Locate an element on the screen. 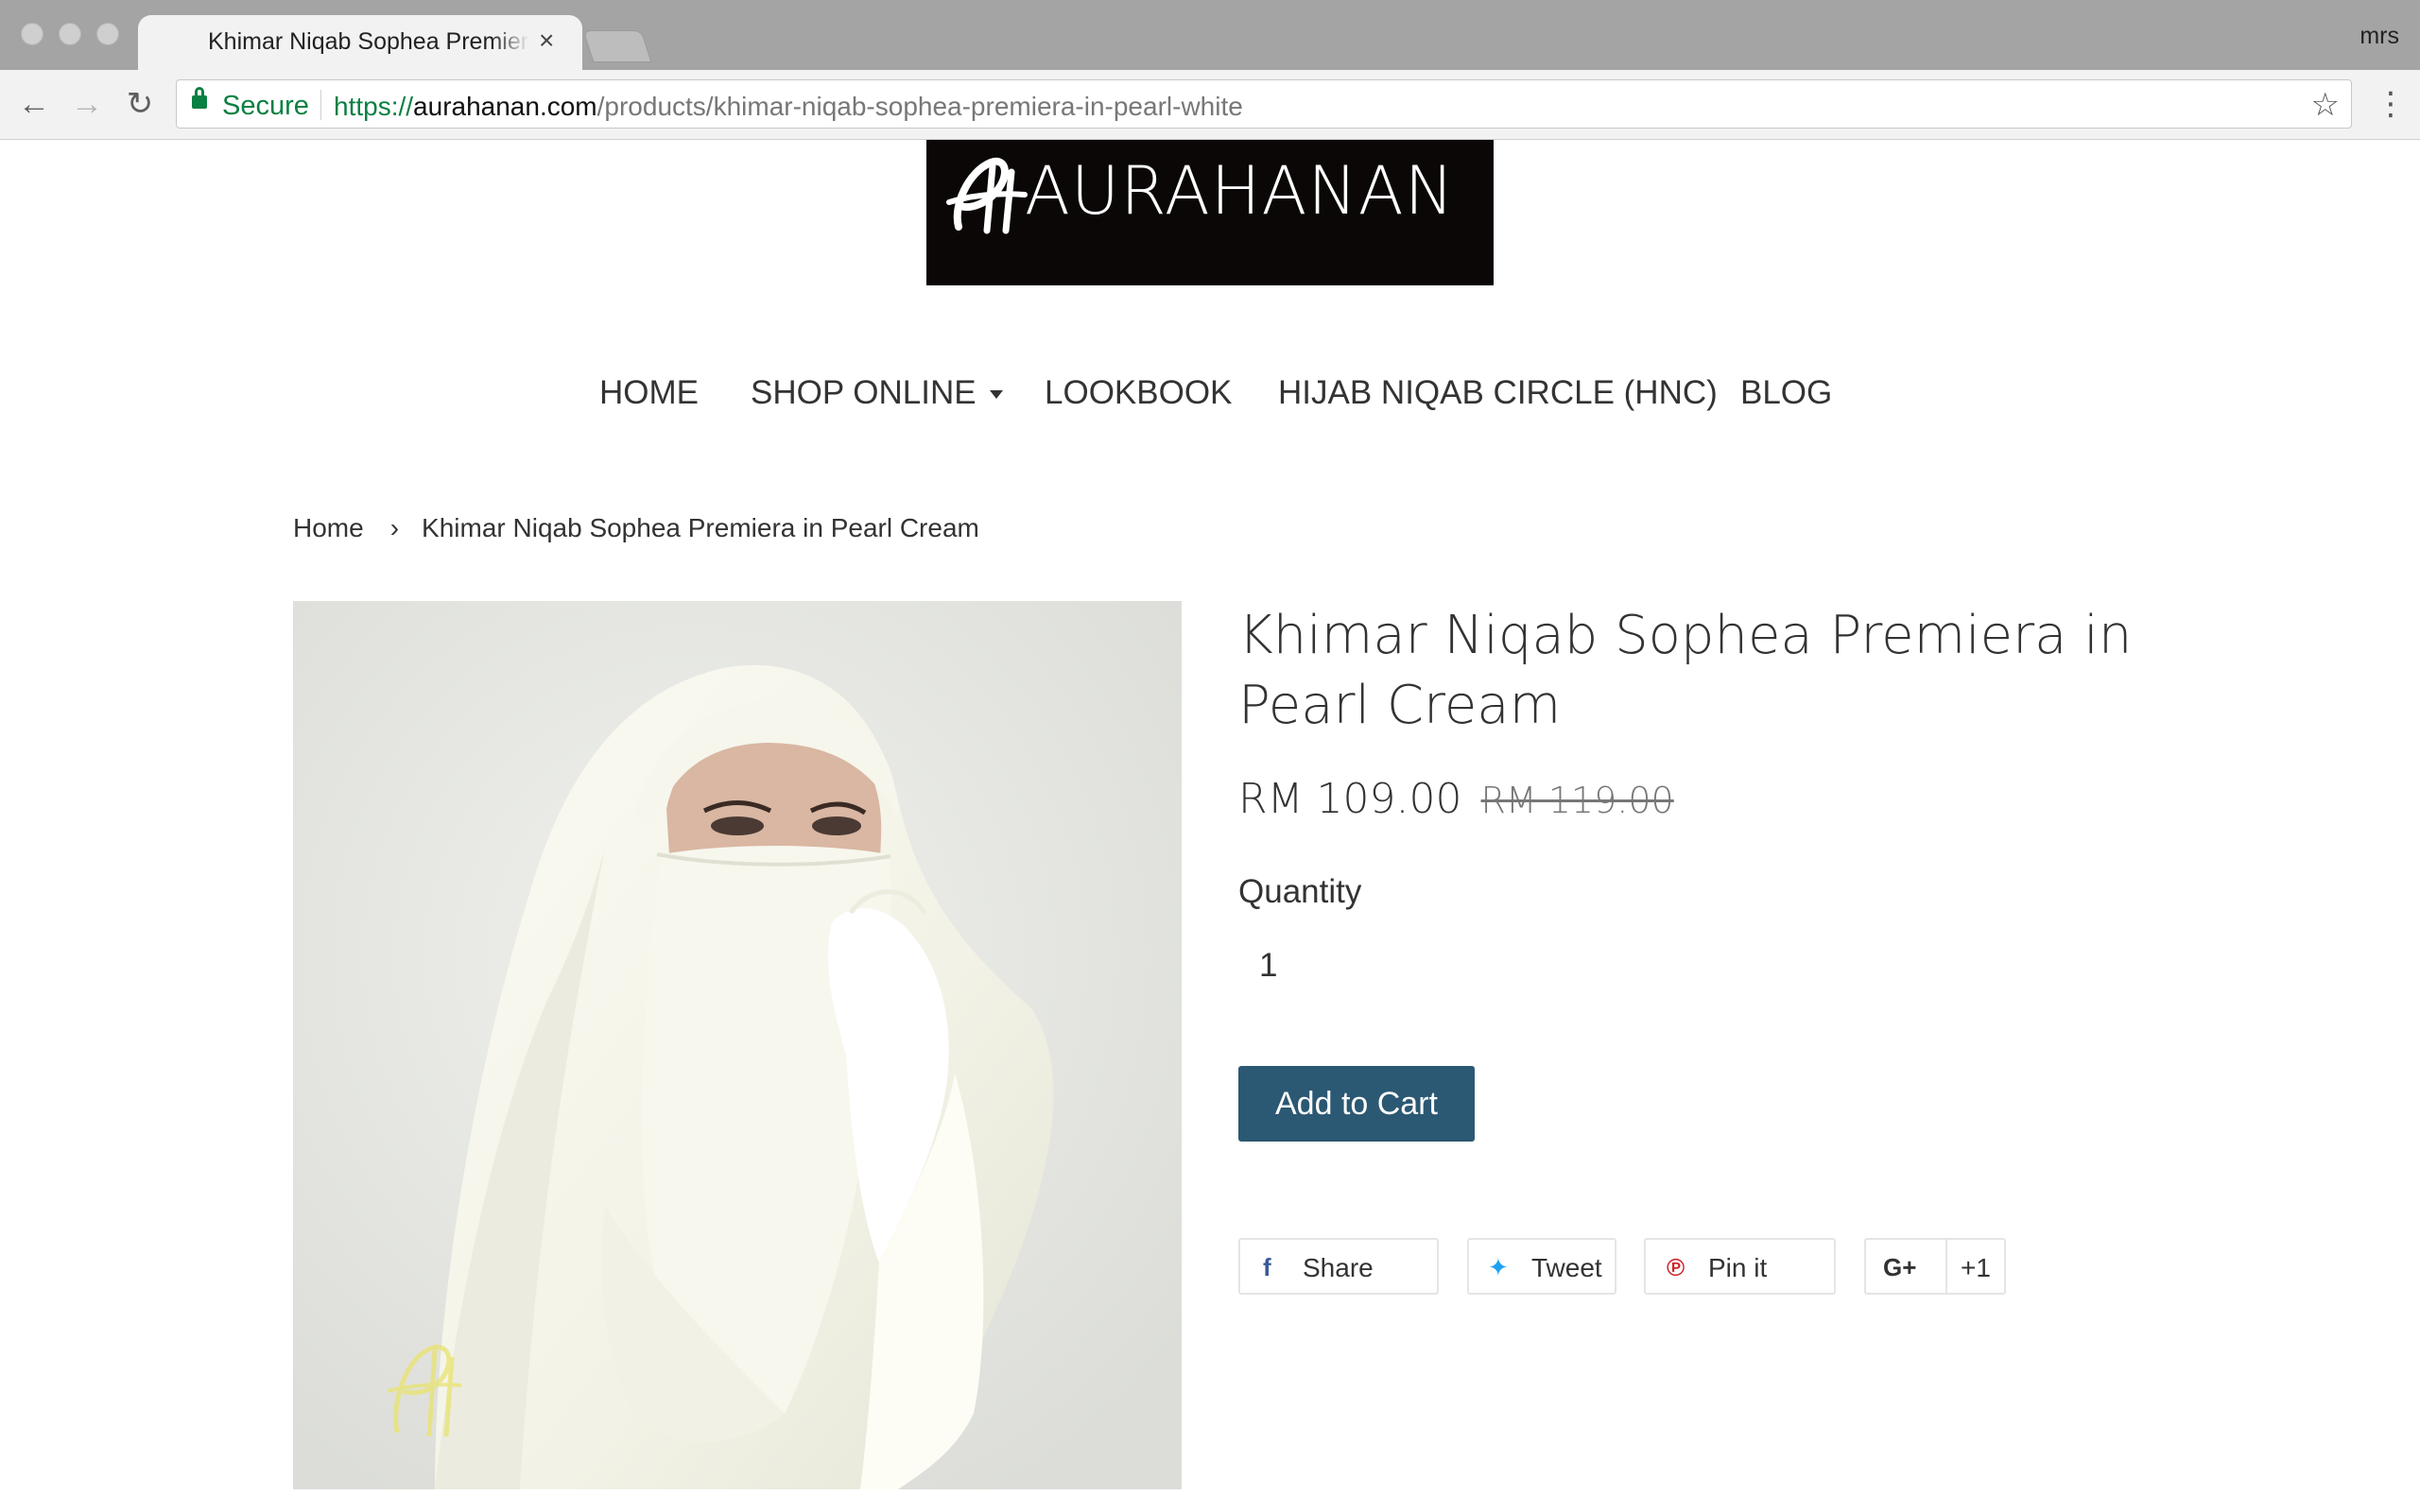  caret-down-icon is located at coordinates (996, 395).